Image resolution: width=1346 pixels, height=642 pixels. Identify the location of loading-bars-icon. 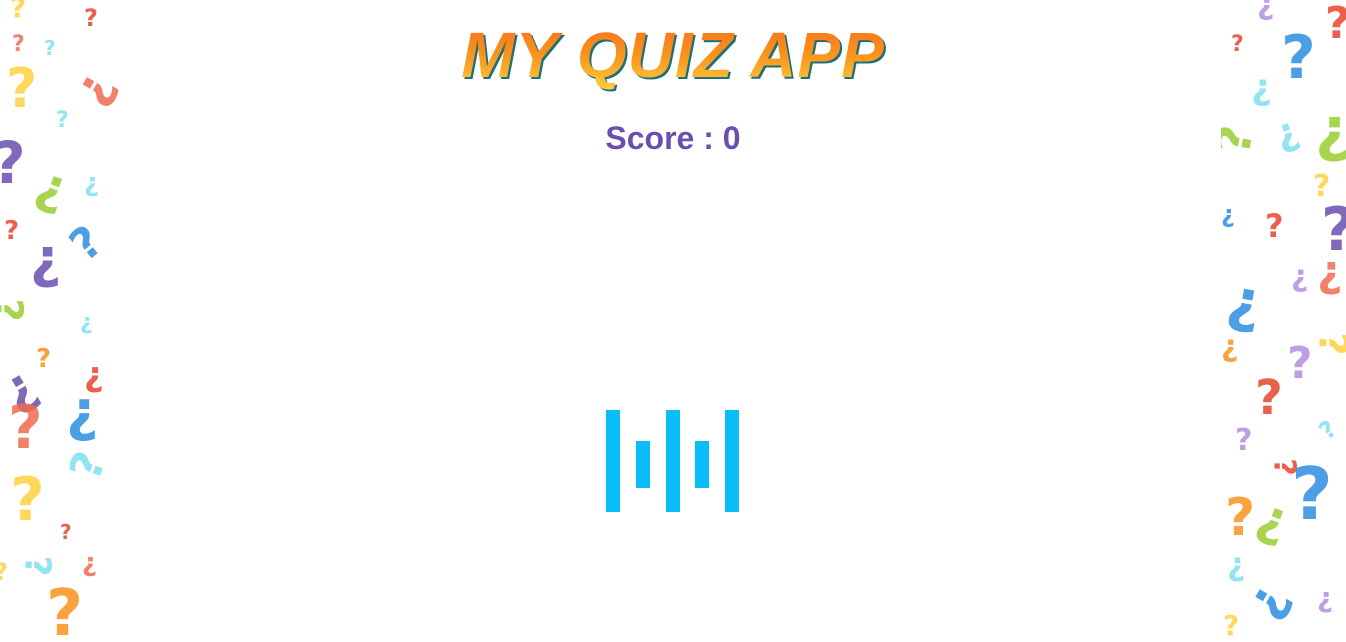
(673, 461).